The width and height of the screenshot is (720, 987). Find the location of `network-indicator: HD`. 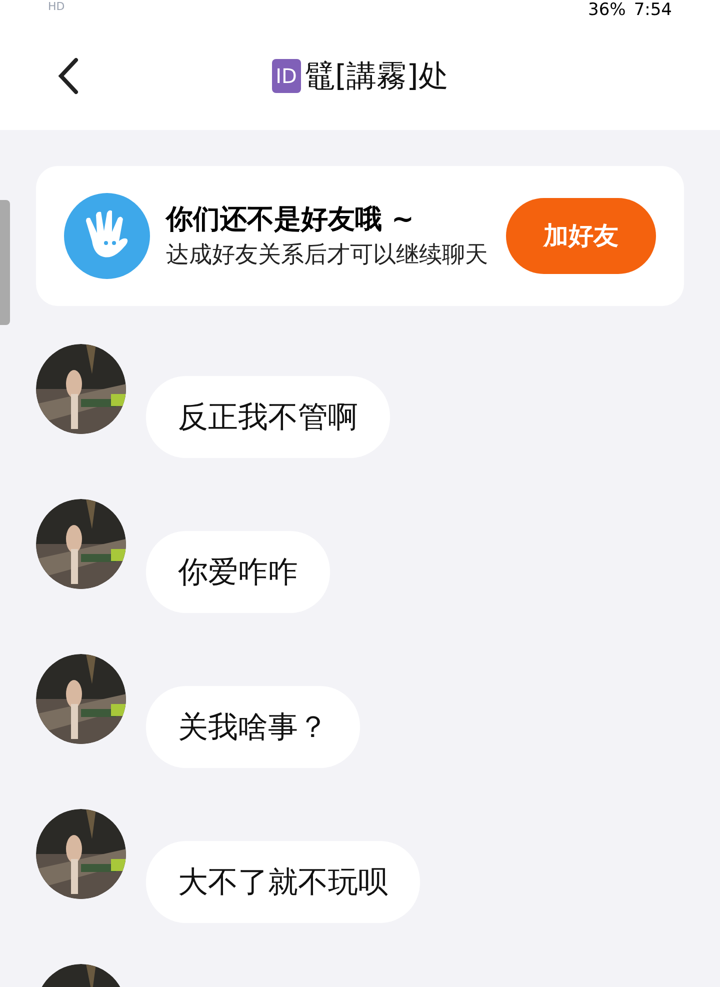

network-indicator: HD is located at coordinates (56, 7).